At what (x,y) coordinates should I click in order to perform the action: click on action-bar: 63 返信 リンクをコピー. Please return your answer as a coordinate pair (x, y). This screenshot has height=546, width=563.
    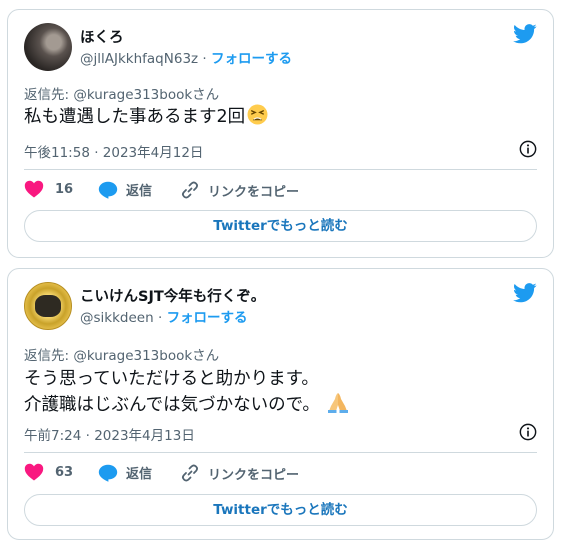
    Looking at the image, I should click on (280, 474).